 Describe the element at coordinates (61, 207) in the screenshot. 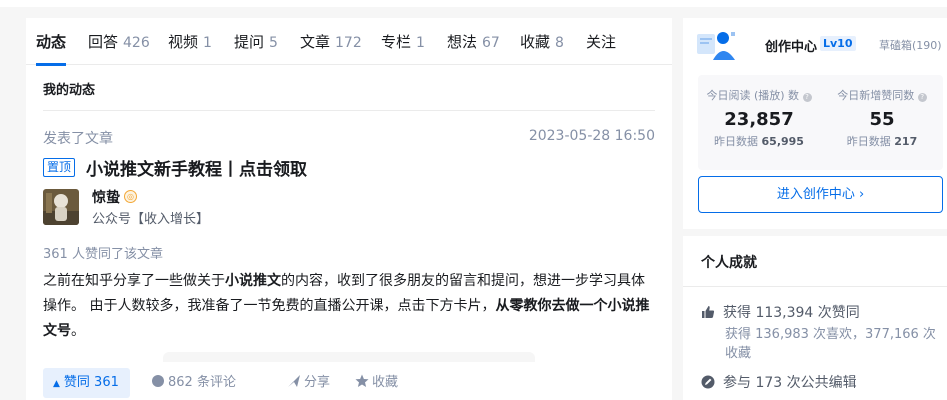

I see `author-avatar` at that location.